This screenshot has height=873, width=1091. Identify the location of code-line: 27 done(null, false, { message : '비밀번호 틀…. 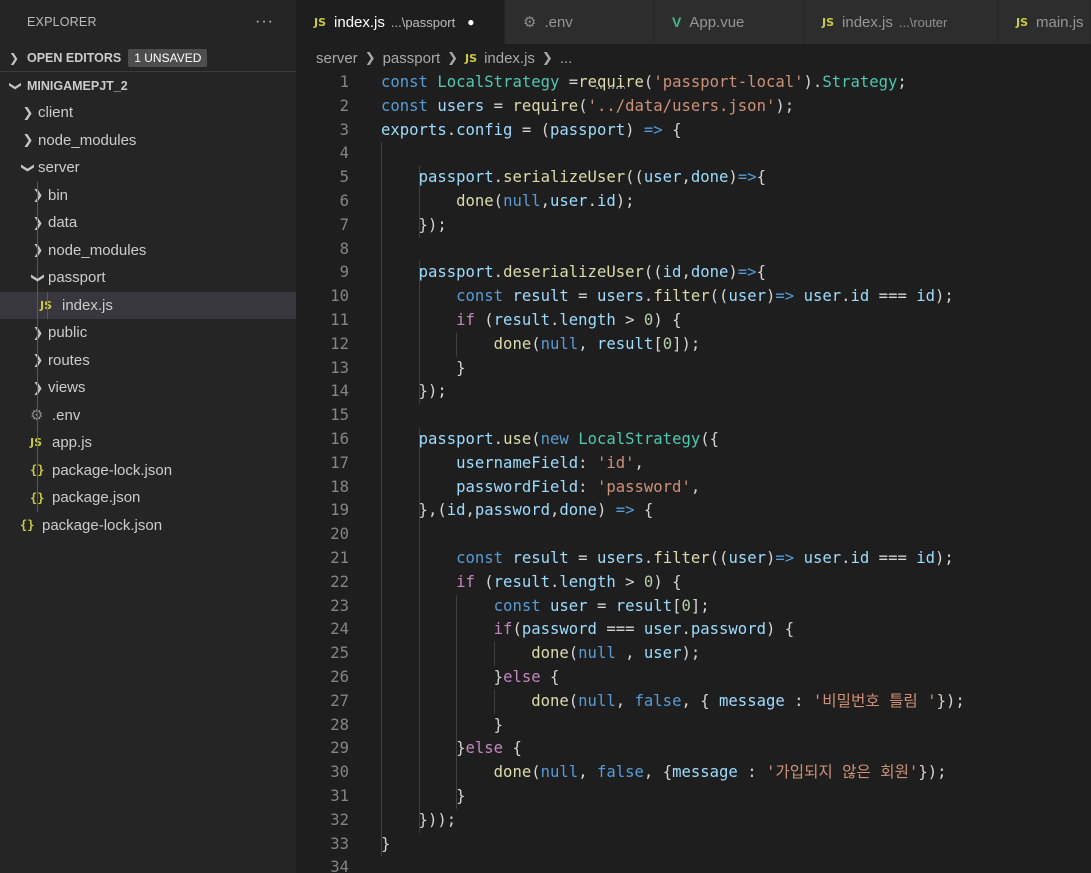
(693, 702).